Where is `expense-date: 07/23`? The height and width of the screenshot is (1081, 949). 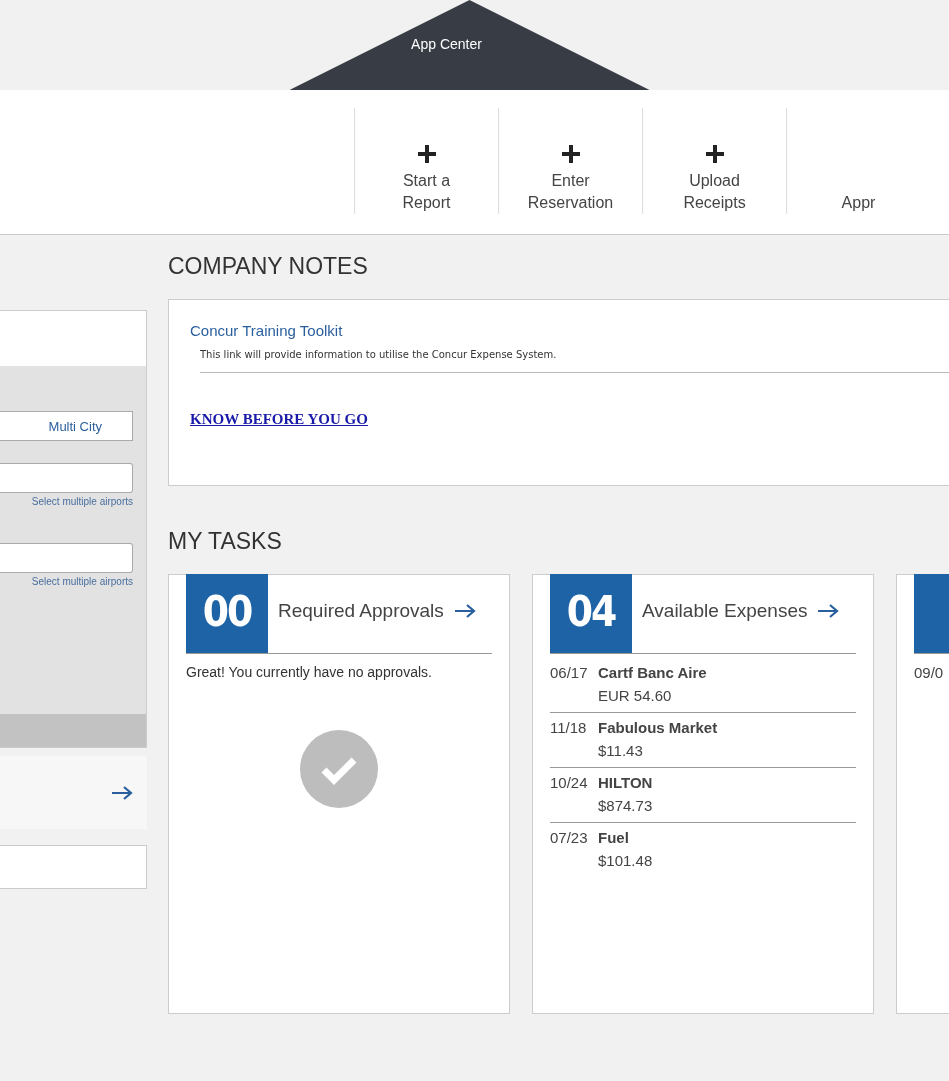
expense-date: 07/23 is located at coordinates (569, 838).